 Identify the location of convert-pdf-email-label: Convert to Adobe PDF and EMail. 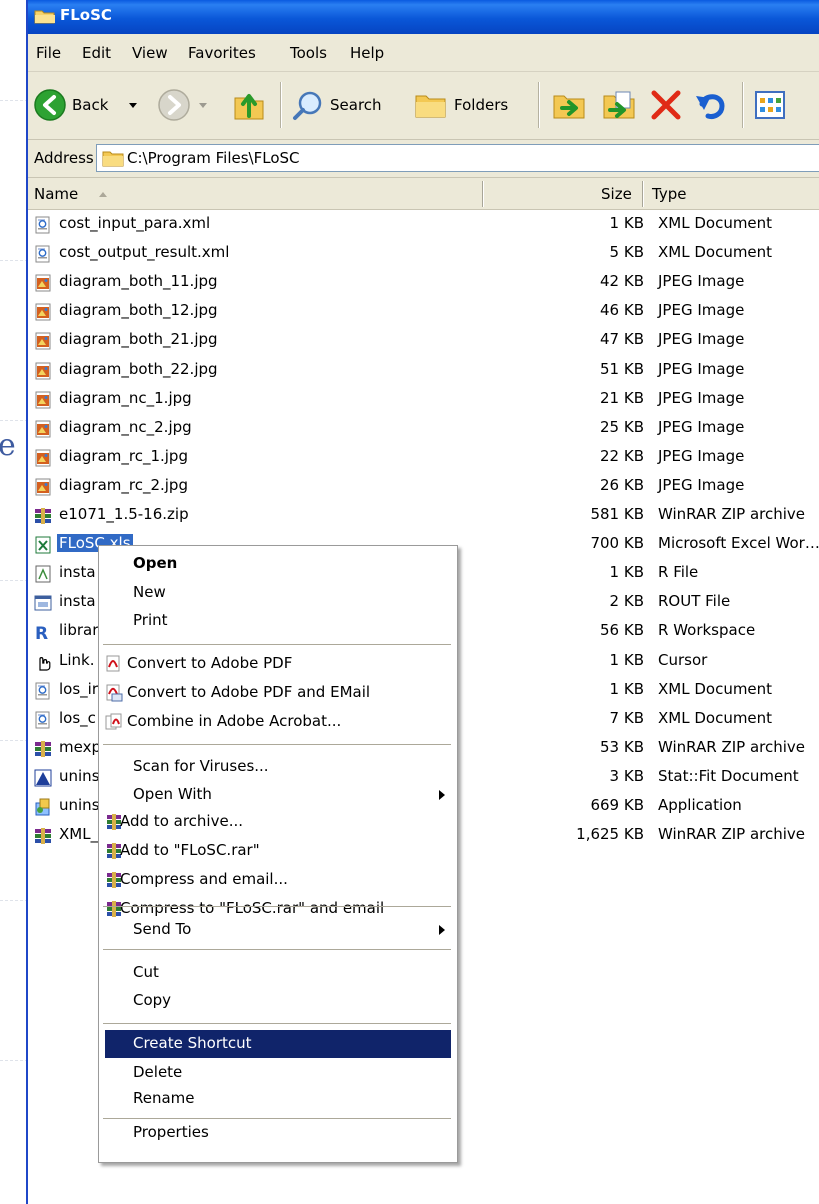
(249, 692).